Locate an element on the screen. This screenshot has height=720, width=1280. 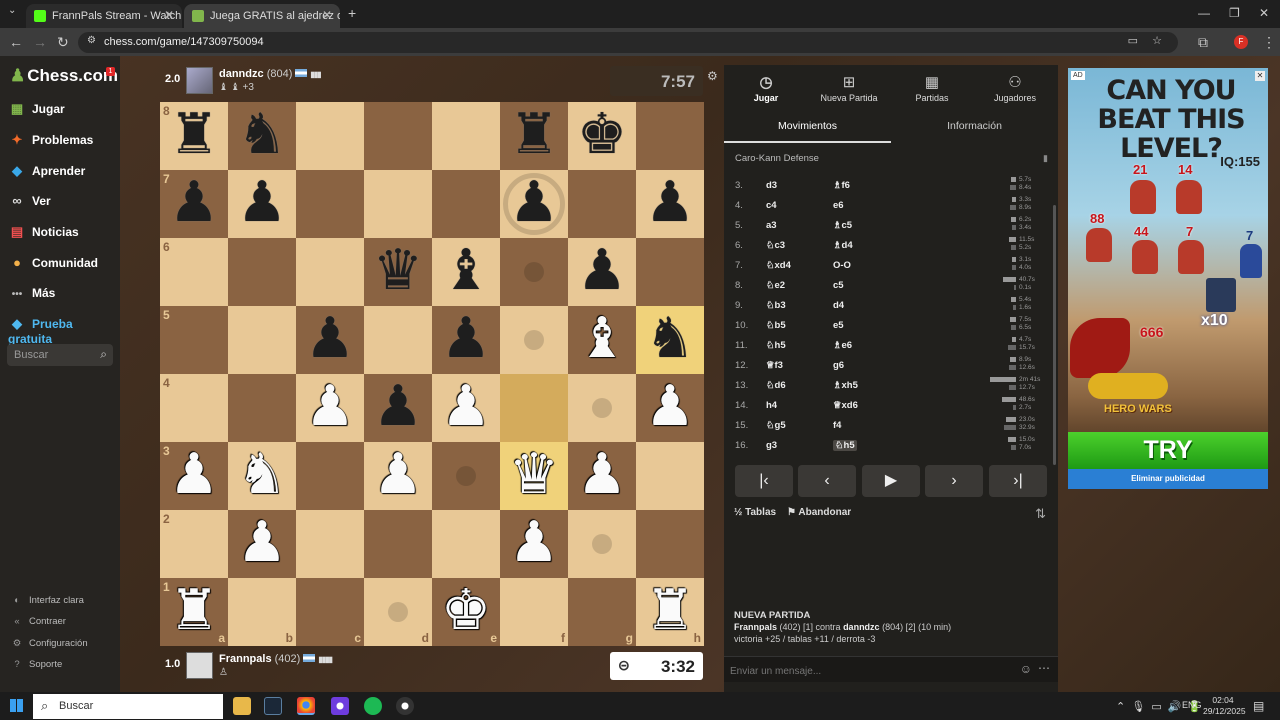
draw-button: ½ Tablas is located at coordinates (755, 512).